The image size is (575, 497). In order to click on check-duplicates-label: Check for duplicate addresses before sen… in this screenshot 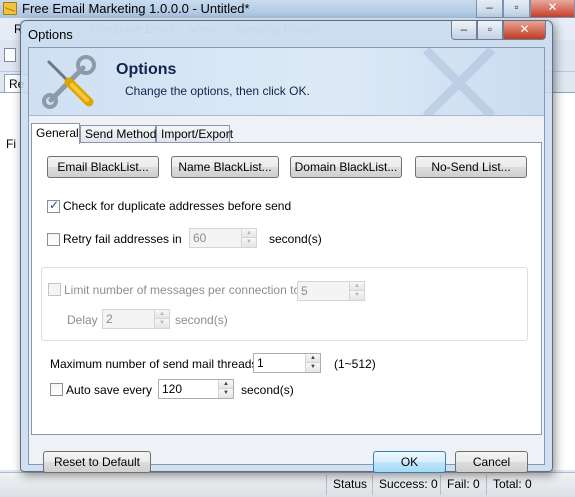, I will do `click(177, 206)`.